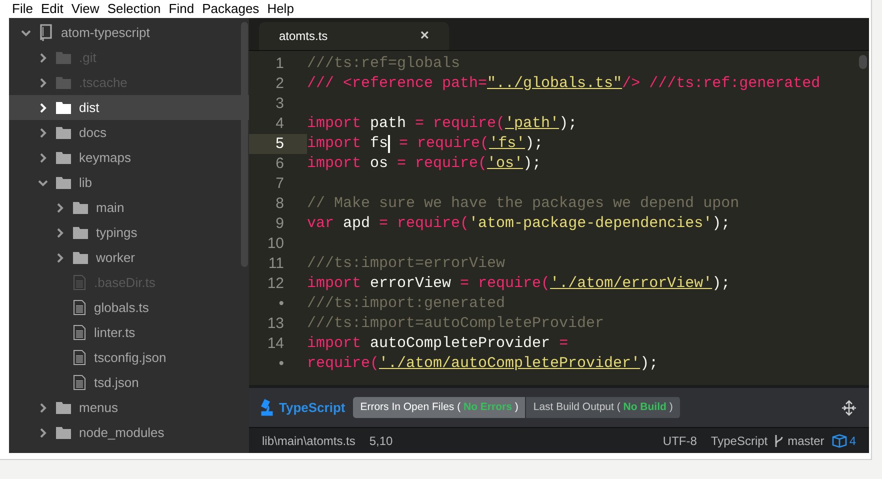  Describe the element at coordinates (129, 157) in the screenshot. I see `tree-item: keymaps` at that location.